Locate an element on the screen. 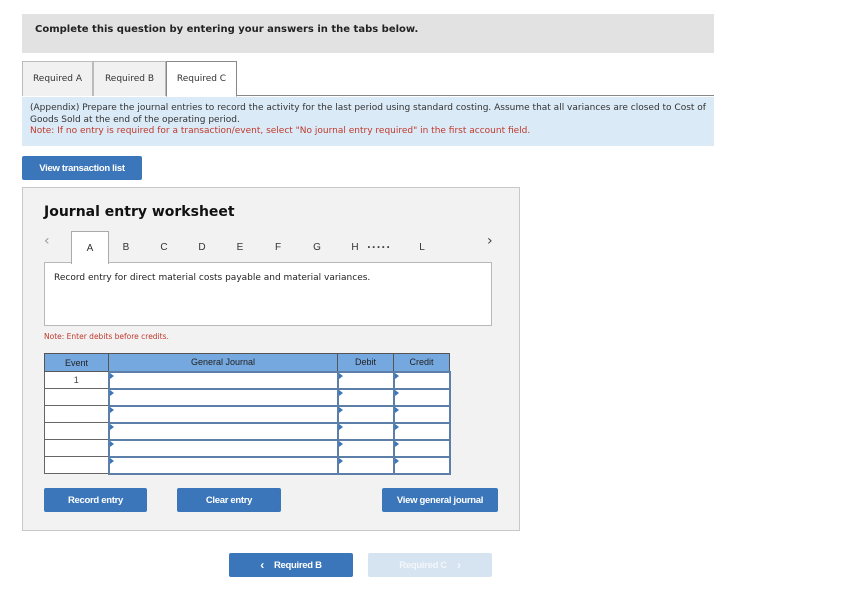 This screenshot has width=867, height=603. tab-required-b: Required B is located at coordinates (129, 78).